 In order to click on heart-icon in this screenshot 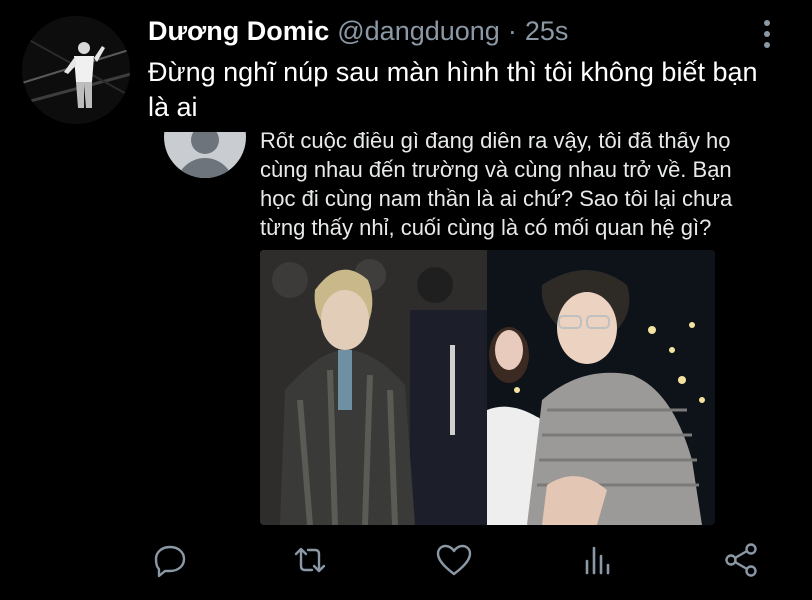, I will do `click(454, 560)`.